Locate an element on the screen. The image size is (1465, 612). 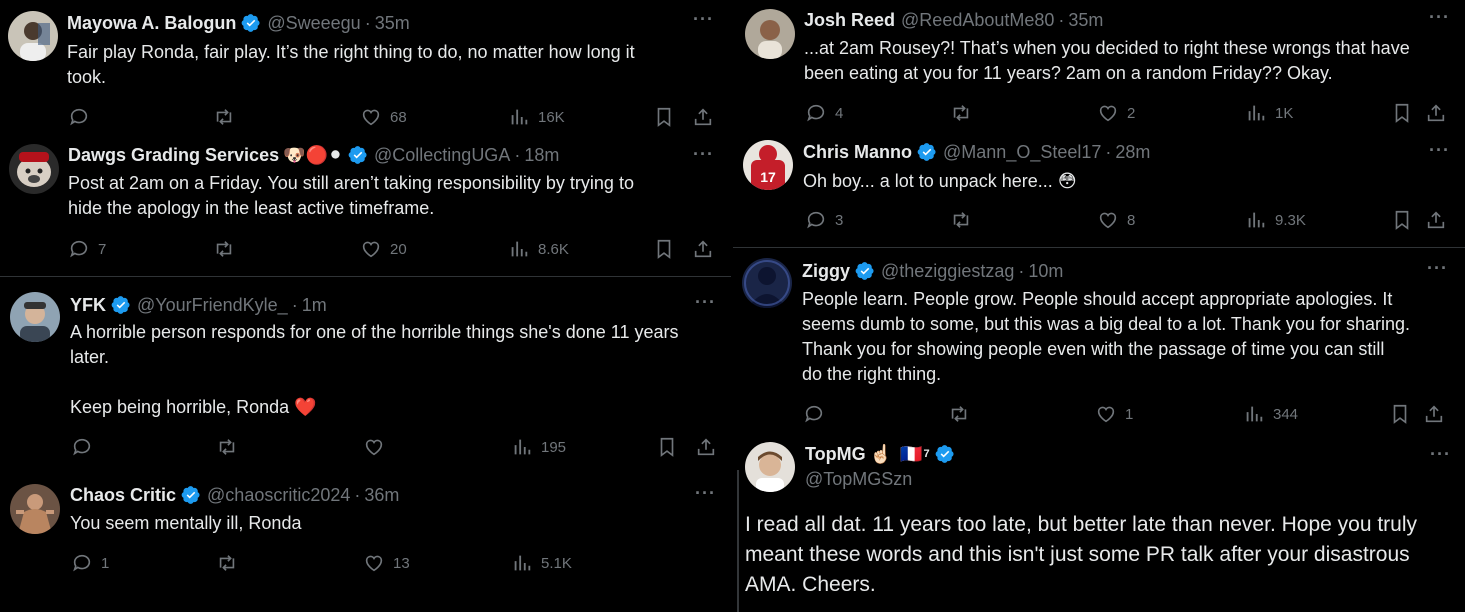
like-button: 8 is located at coordinates (1116, 220).